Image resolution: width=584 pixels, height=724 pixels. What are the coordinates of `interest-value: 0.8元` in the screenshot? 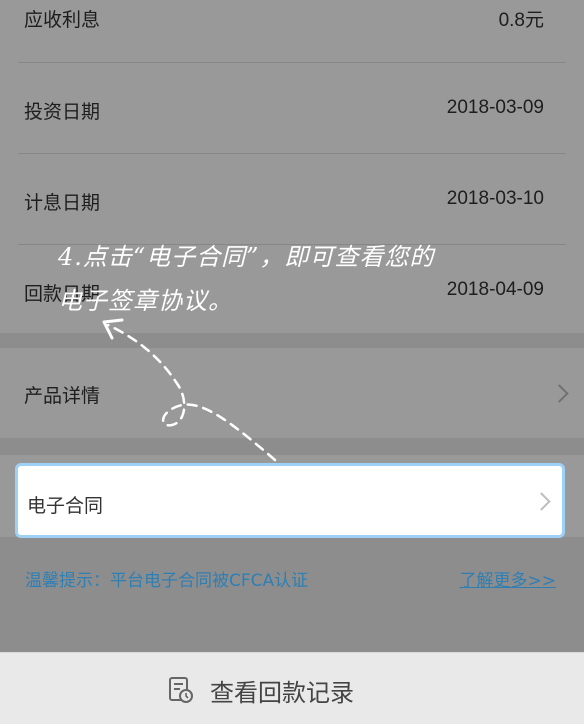 It's located at (521, 20).